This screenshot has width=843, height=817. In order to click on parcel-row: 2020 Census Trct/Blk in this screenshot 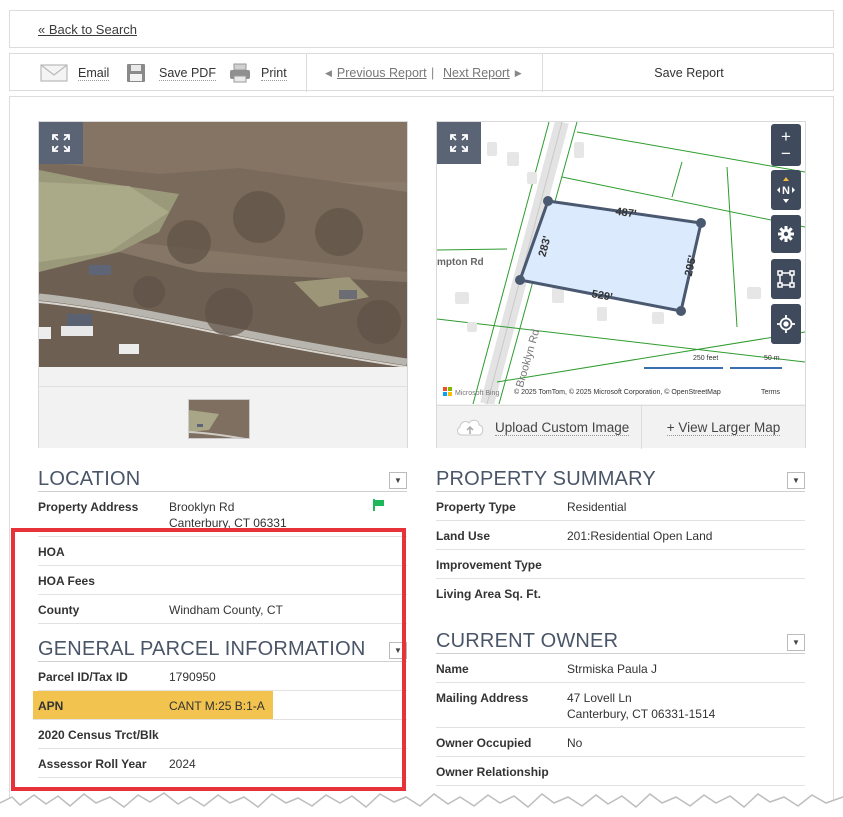, I will do `click(222, 734)`.